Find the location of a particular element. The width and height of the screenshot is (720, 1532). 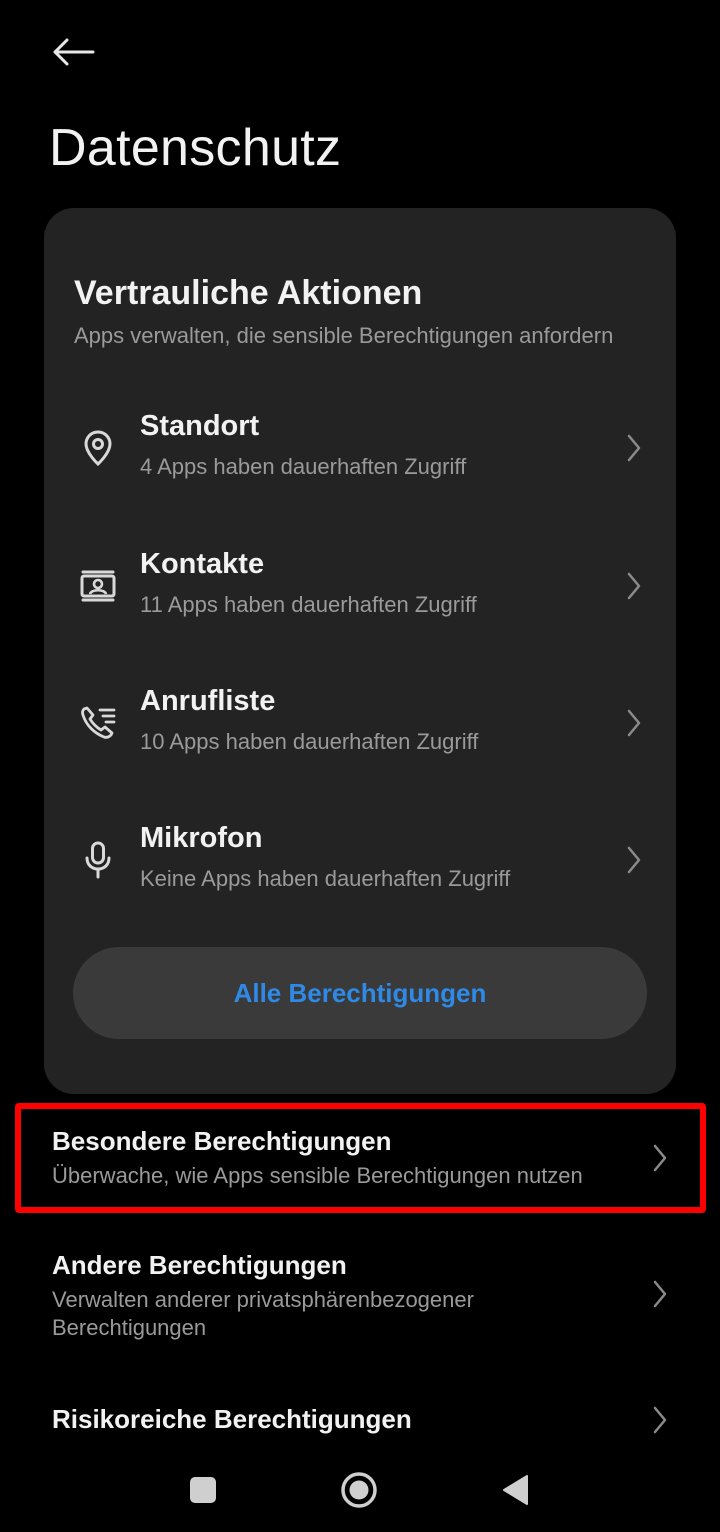

page-title: Datenschutz is located at coordinates (195, 148).